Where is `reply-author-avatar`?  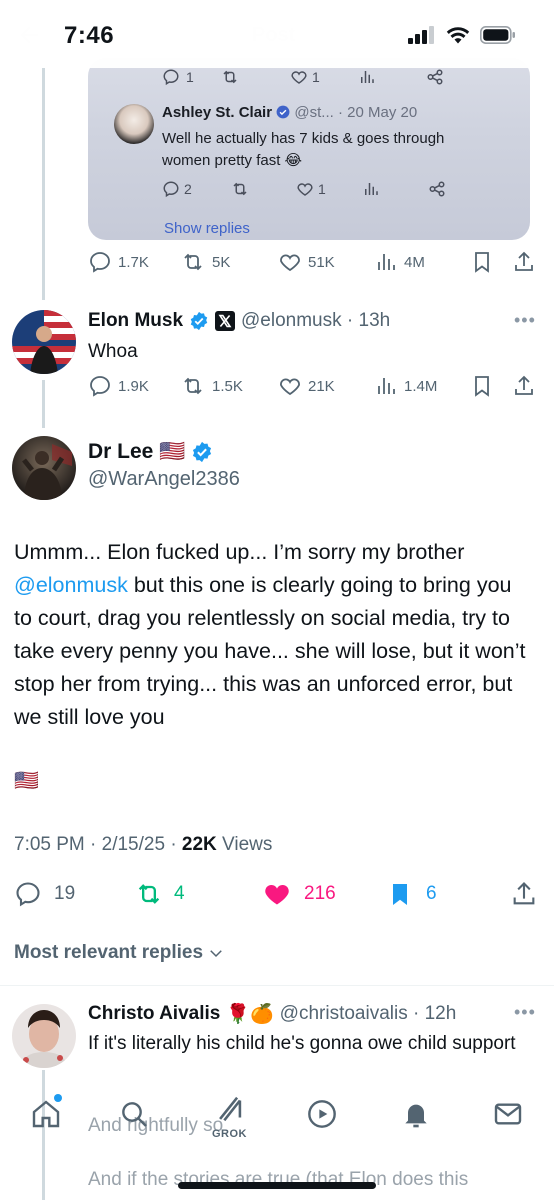
reply-author-avatar is located at coordinates (44, 1036).